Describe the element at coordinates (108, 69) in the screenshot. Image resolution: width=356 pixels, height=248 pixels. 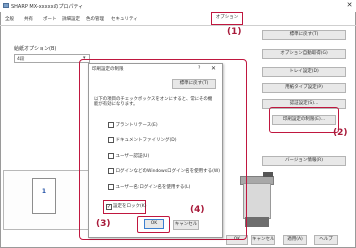
I see `dialog-title: 印刷設定の制限` at that location.